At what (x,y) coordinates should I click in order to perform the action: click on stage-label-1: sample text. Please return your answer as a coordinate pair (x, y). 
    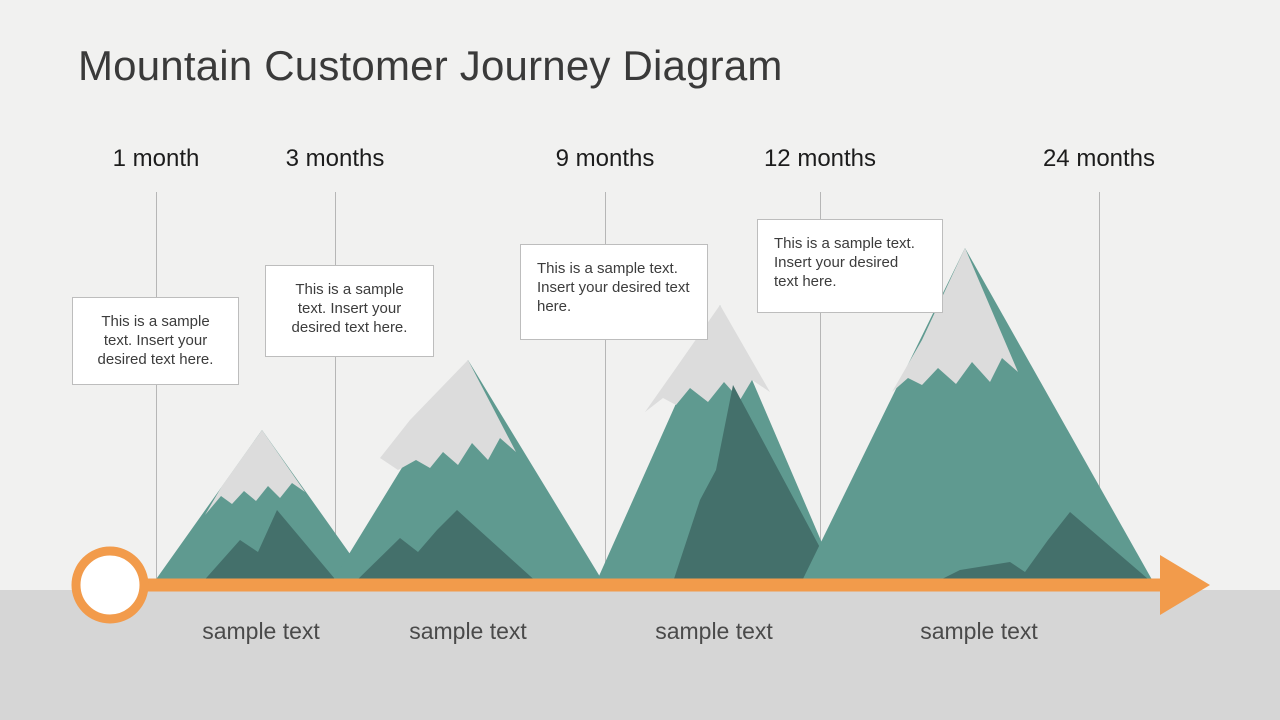
    Looking at the image, I should click on (261, 631).